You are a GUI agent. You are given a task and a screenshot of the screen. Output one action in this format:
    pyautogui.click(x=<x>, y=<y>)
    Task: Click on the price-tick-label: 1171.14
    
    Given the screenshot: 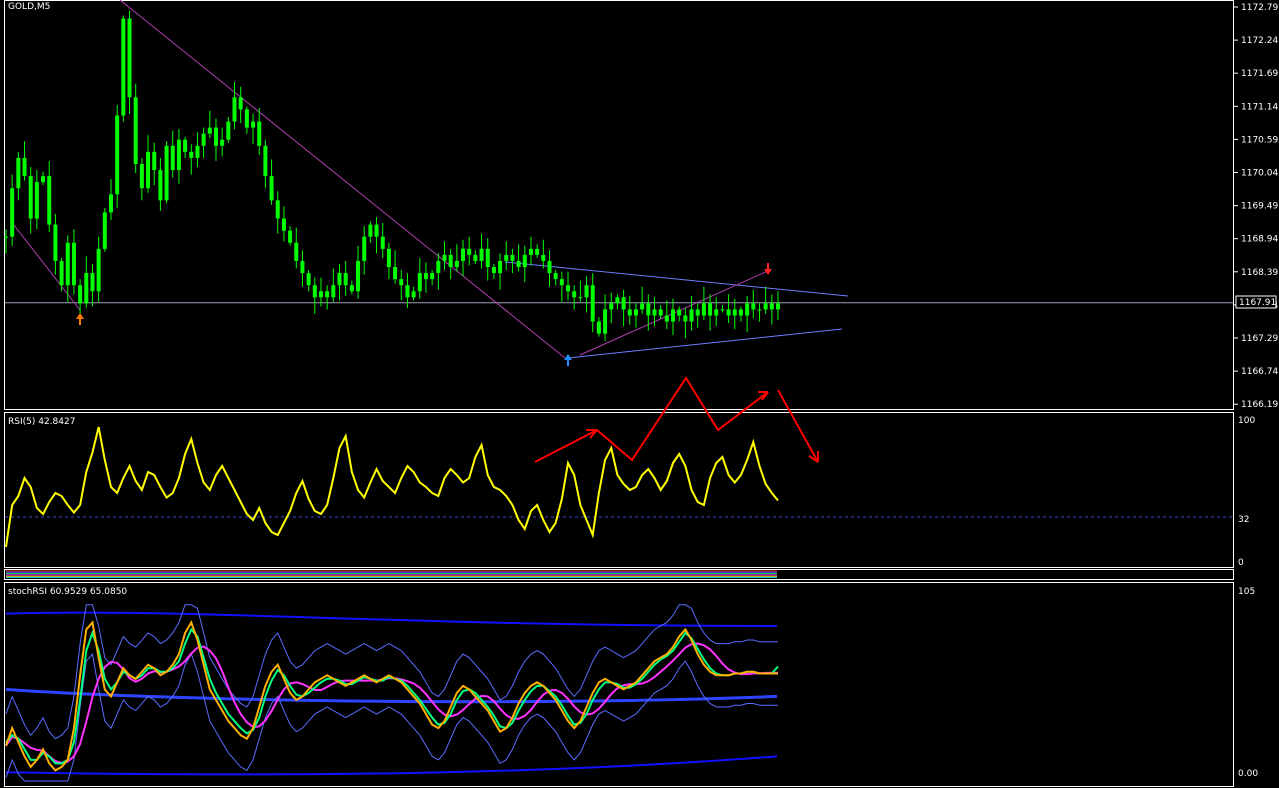 What is the action you would take?
    pyautogui.click(x=1259, y=107)
    